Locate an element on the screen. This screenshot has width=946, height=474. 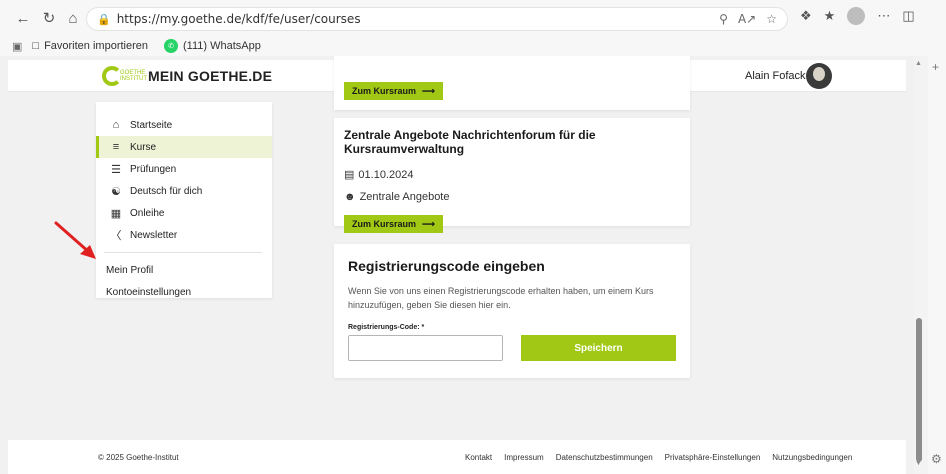
registration-code-input is located at coordinates (425, 348).